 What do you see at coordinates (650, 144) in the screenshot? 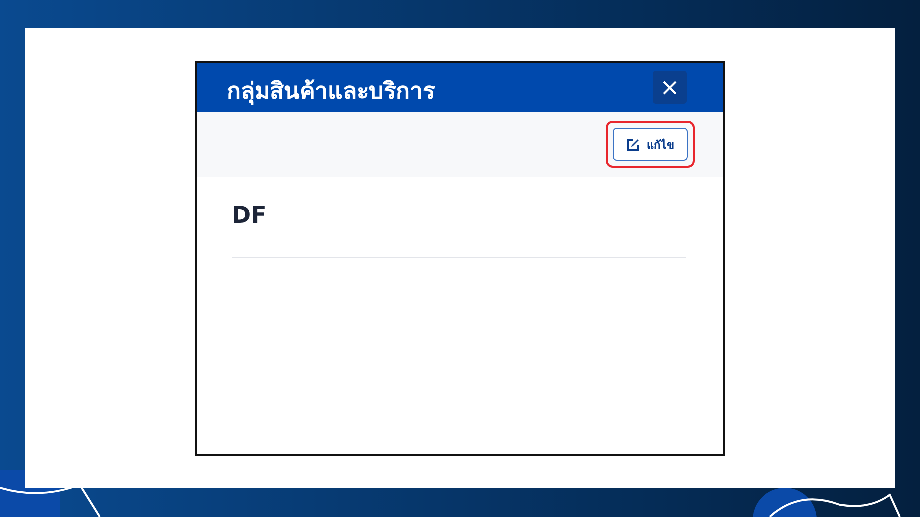
I see `edit-button: แก้ไข` at bounding box center [650, 144].